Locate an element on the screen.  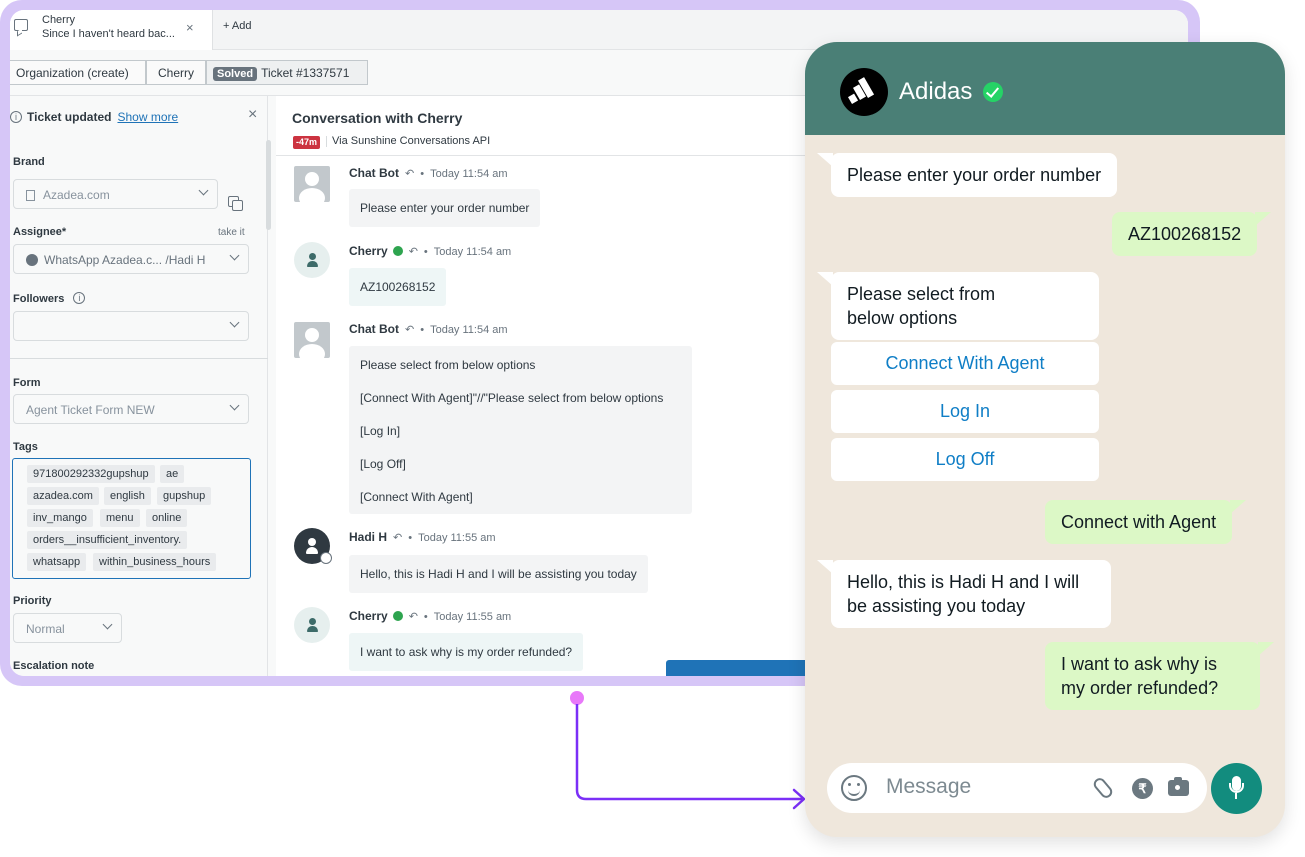
assignee-label: Assignee* is located at coordinates (40, 232).